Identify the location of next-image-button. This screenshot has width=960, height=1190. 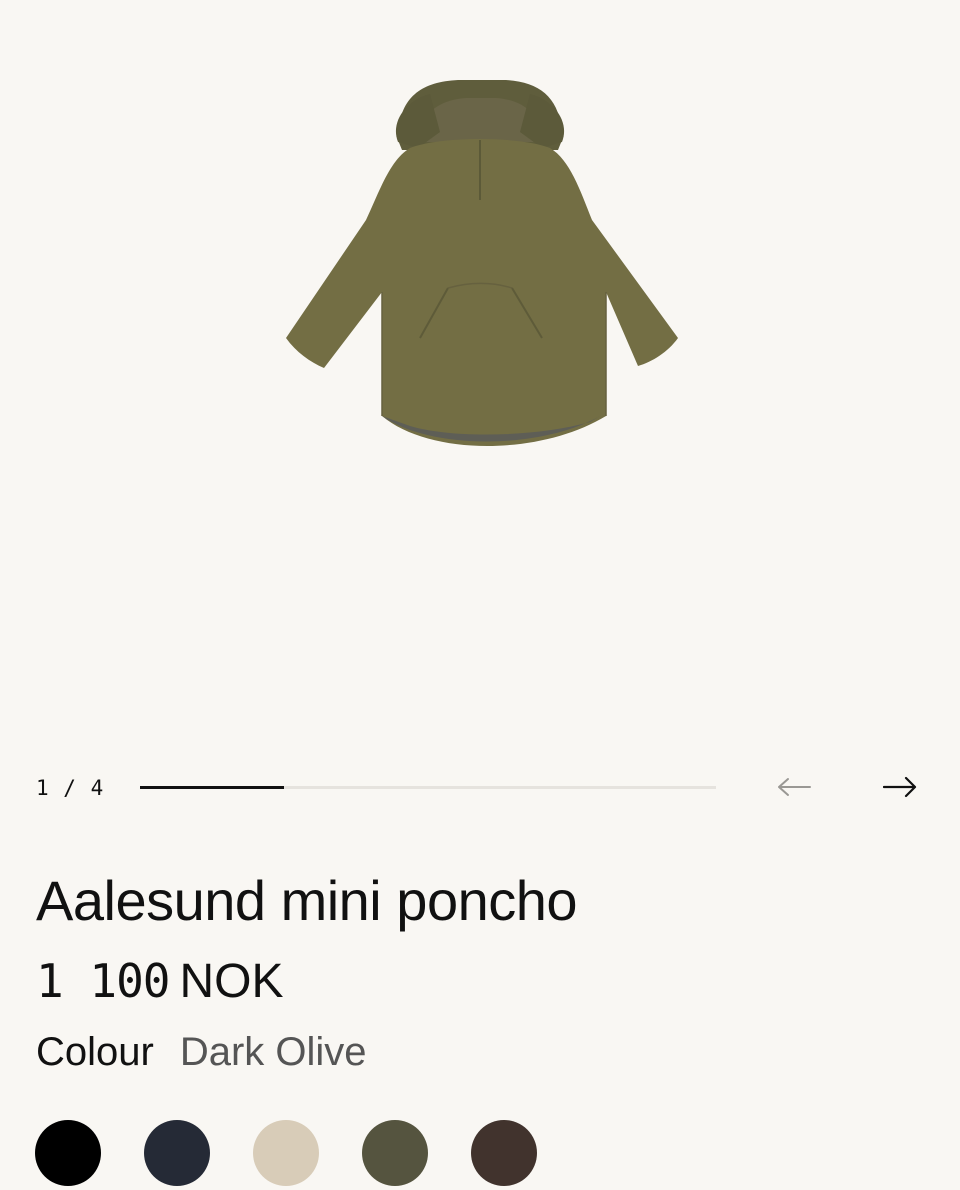
(900, 787).